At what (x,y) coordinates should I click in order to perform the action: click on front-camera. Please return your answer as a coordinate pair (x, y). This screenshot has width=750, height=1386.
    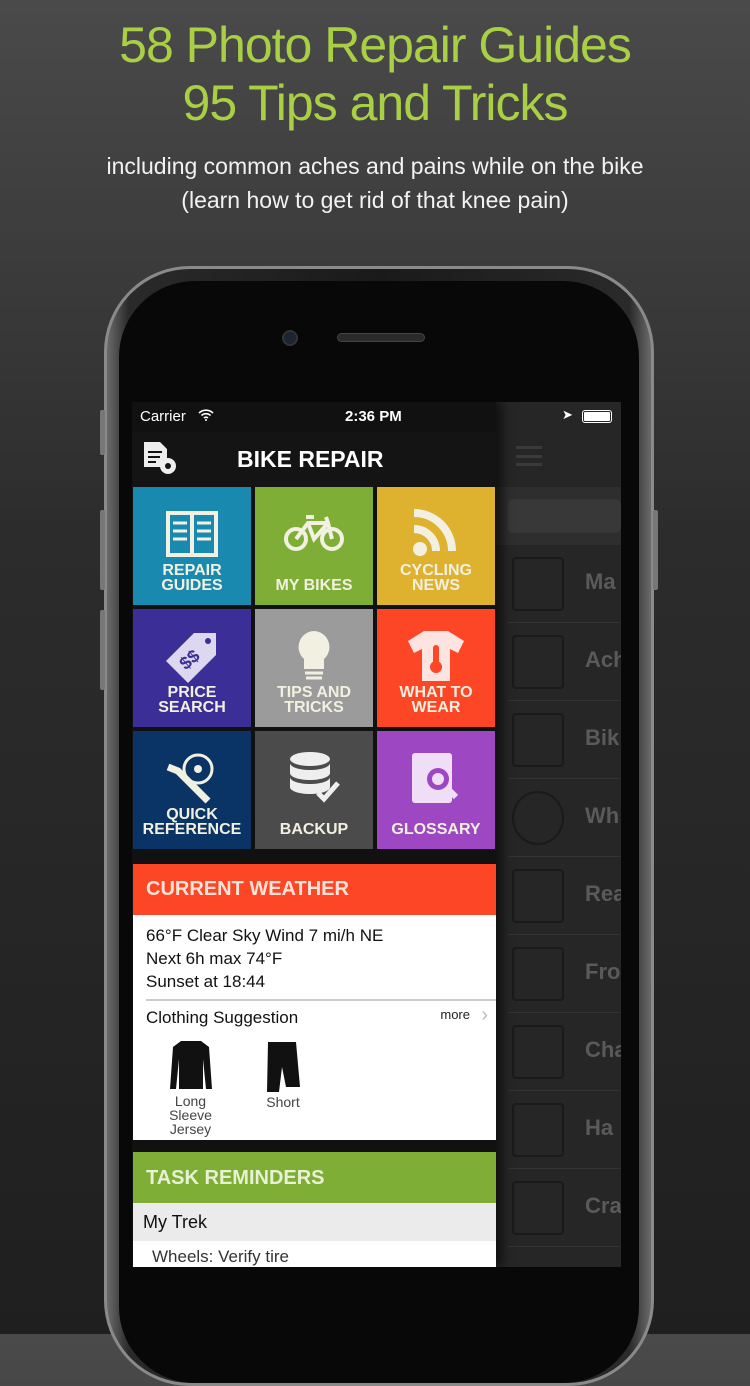
    Looking at the image, I should click on (290, 338).